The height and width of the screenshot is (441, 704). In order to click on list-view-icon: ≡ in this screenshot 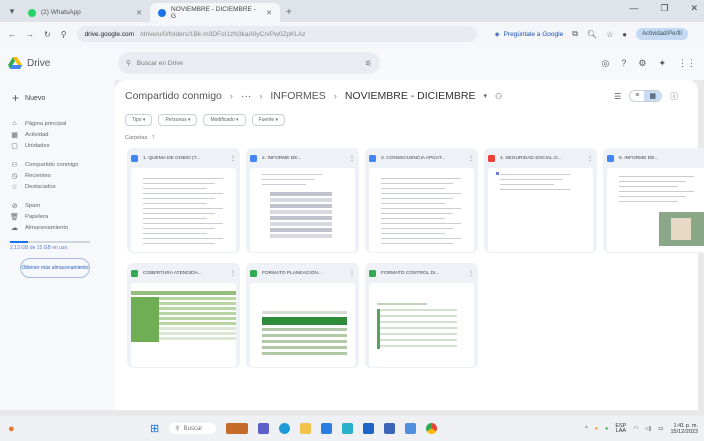, I will do `click(637, 96)`.